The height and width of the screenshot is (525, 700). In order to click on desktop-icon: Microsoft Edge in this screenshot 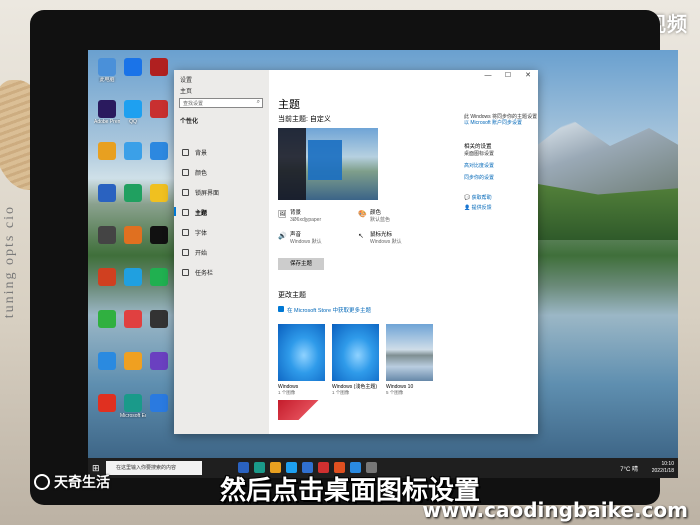, I will do `click(133, 406)`.